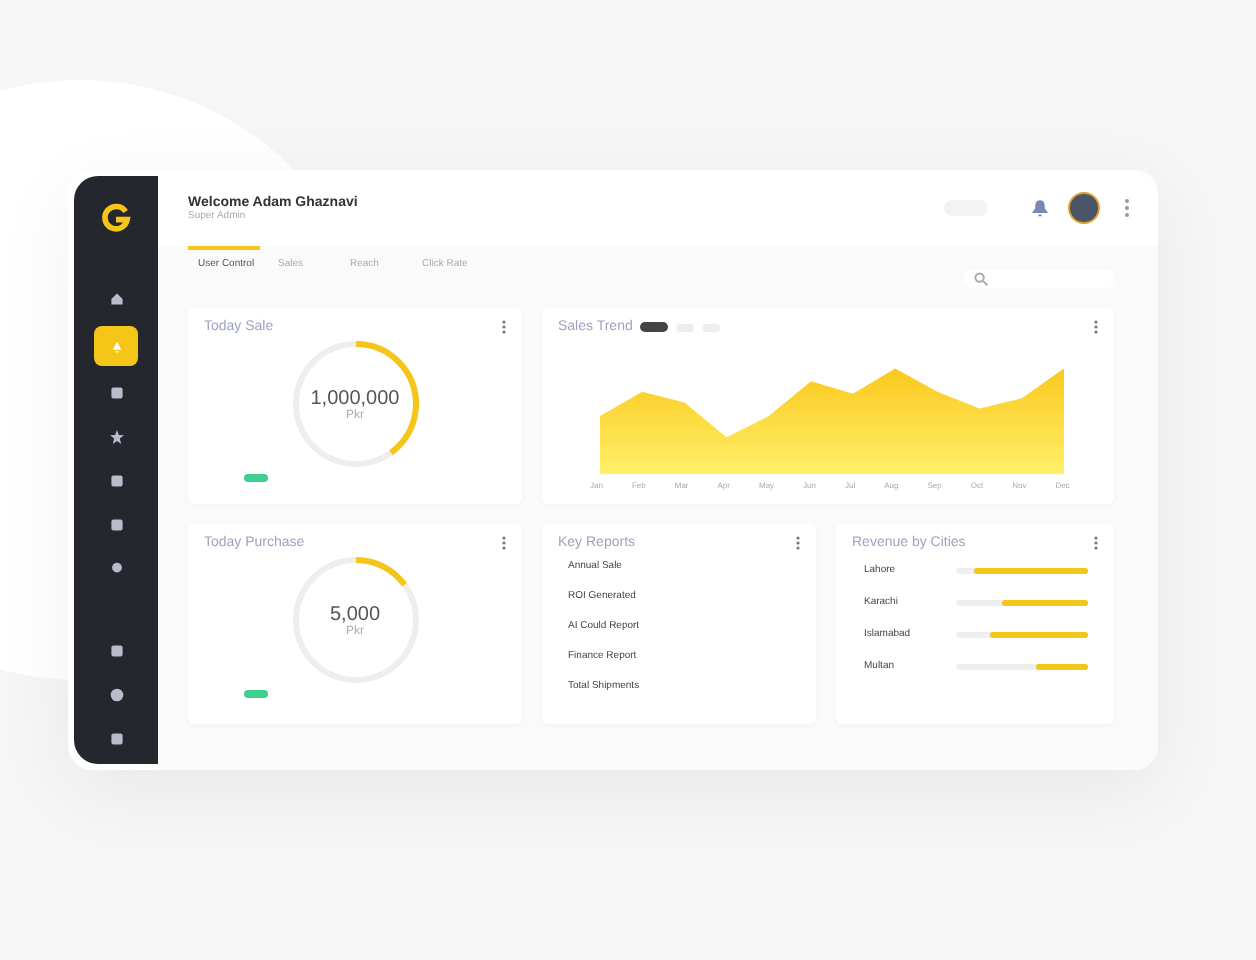 Image resolution: width=1256 pixels, height=960 pixels. What do you see at coordinates (1039, 278) in the screenshot?
I see `search-field` at bounding box center [1039, 278].